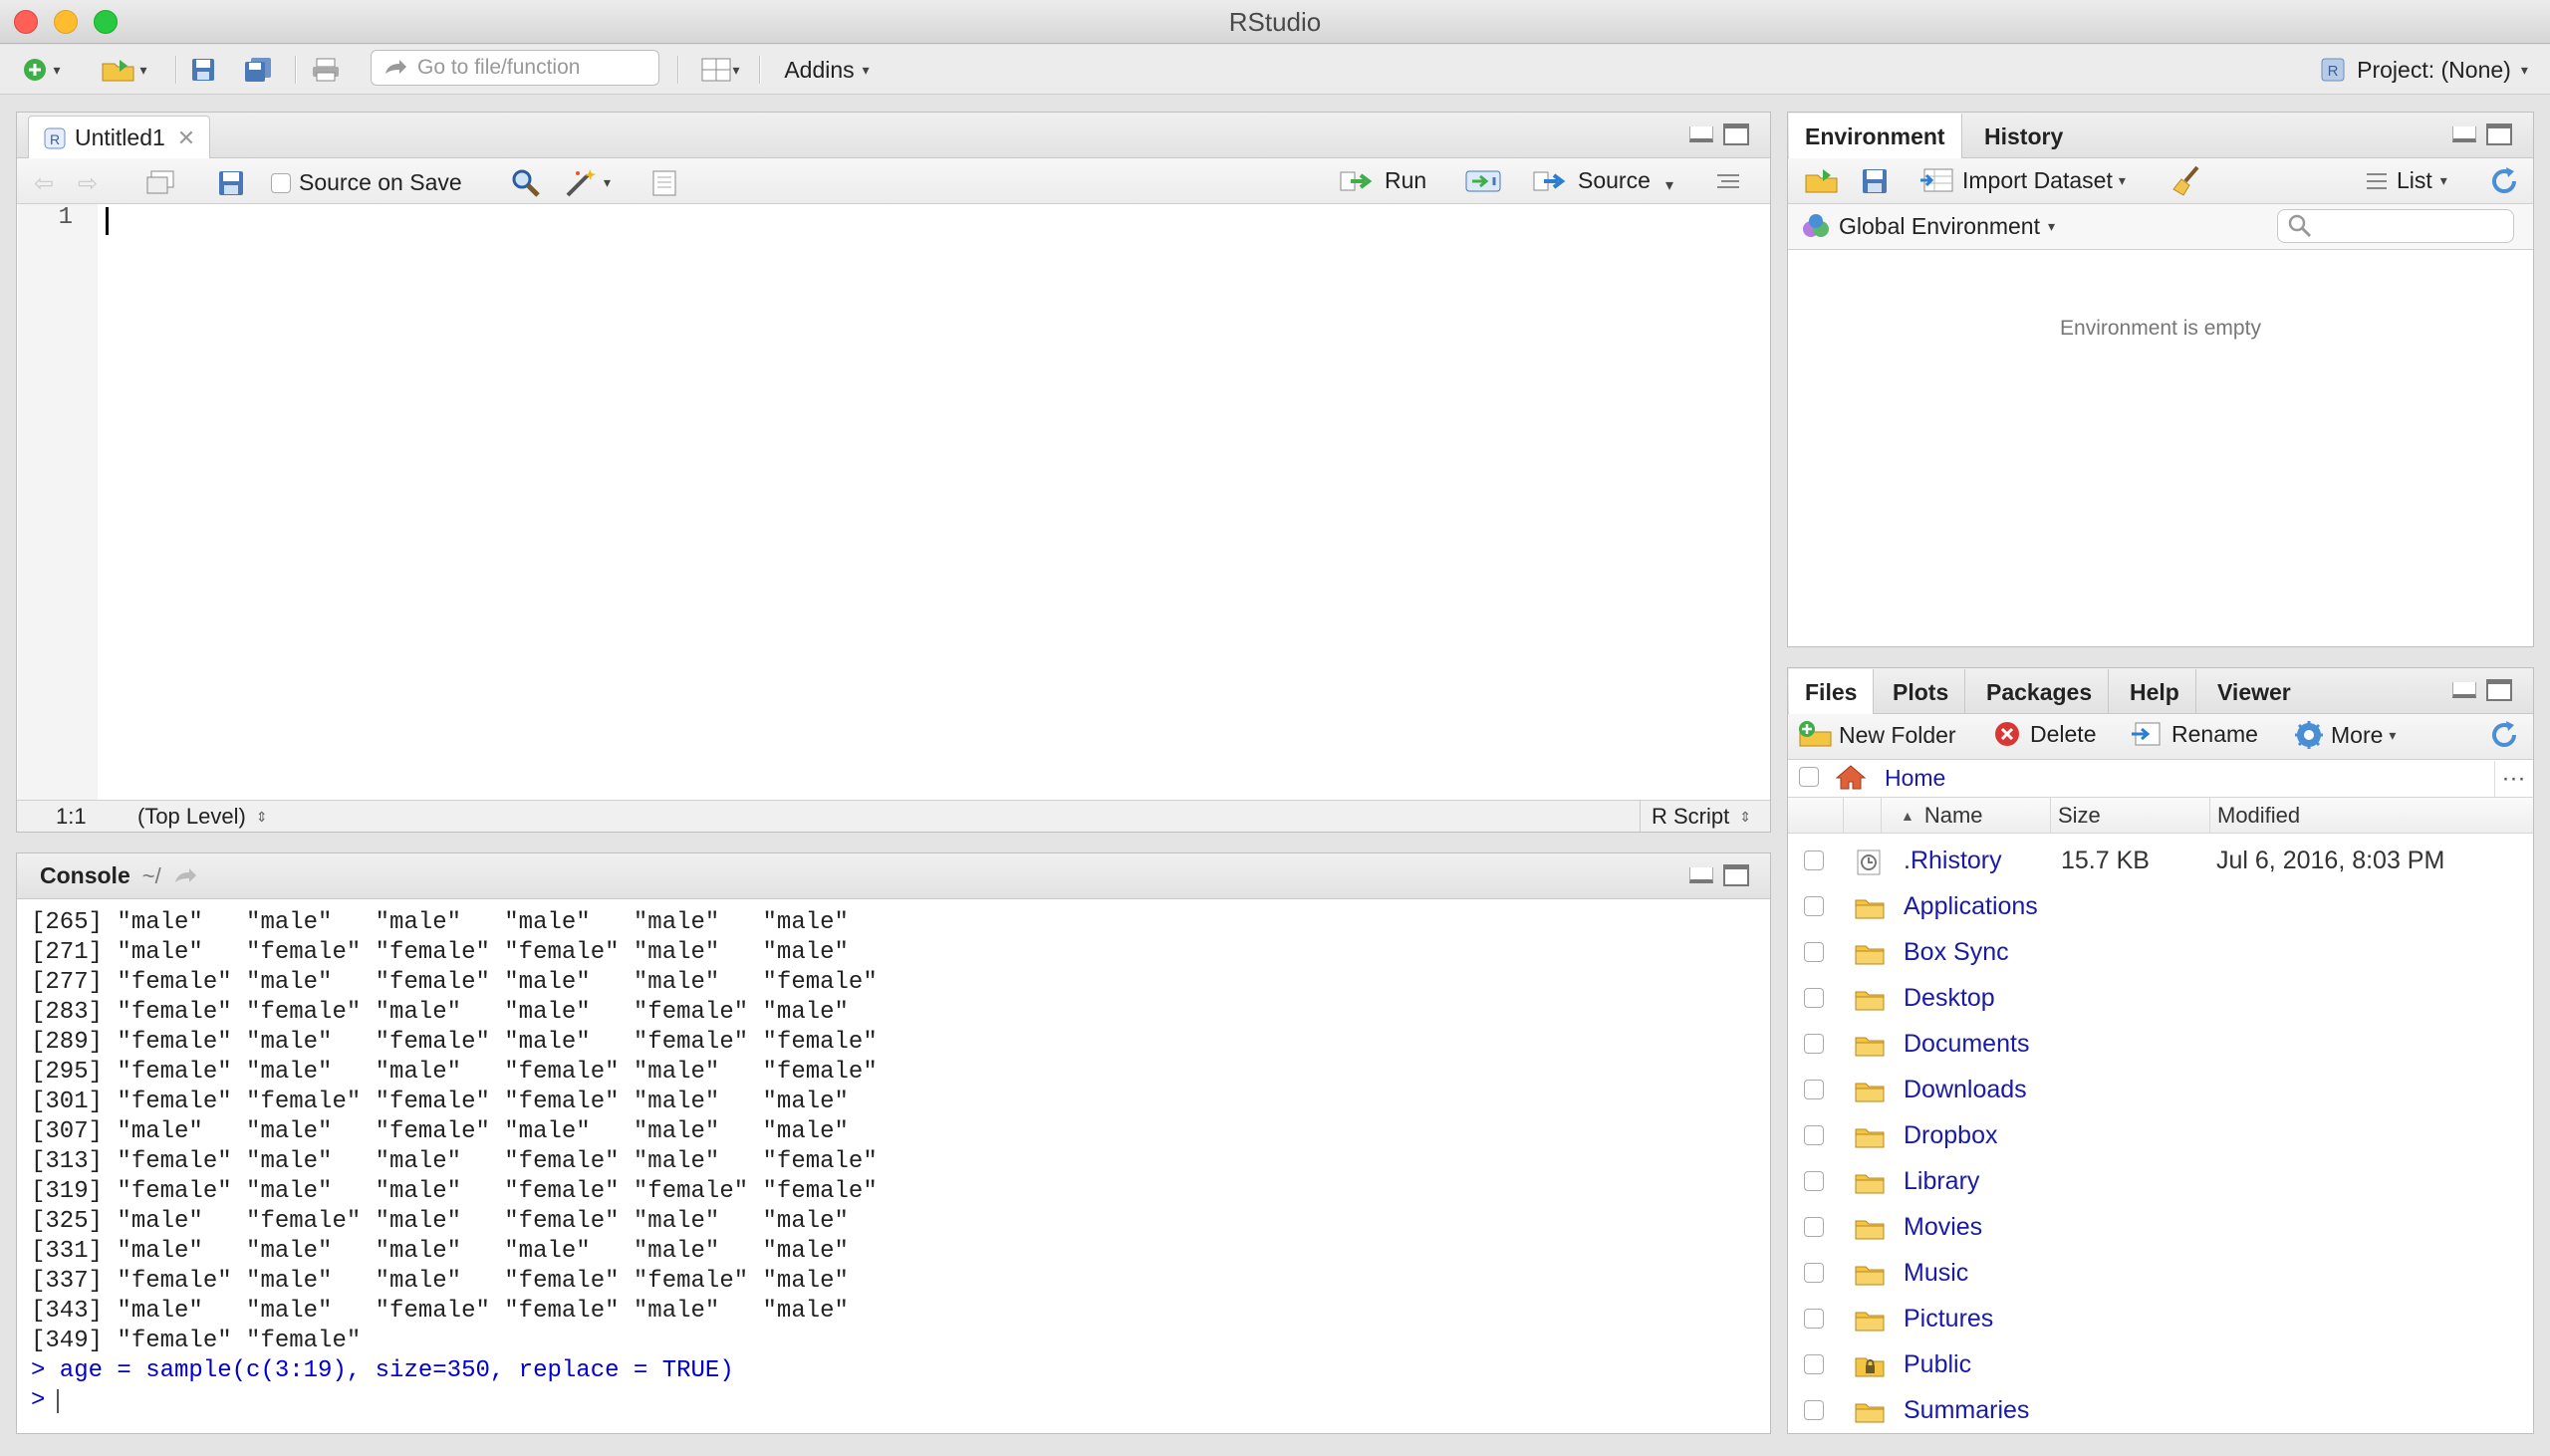  Describe the element at coordinates (2040, 692) in the screenshot. I see `tab-packages: Packages` at that location.